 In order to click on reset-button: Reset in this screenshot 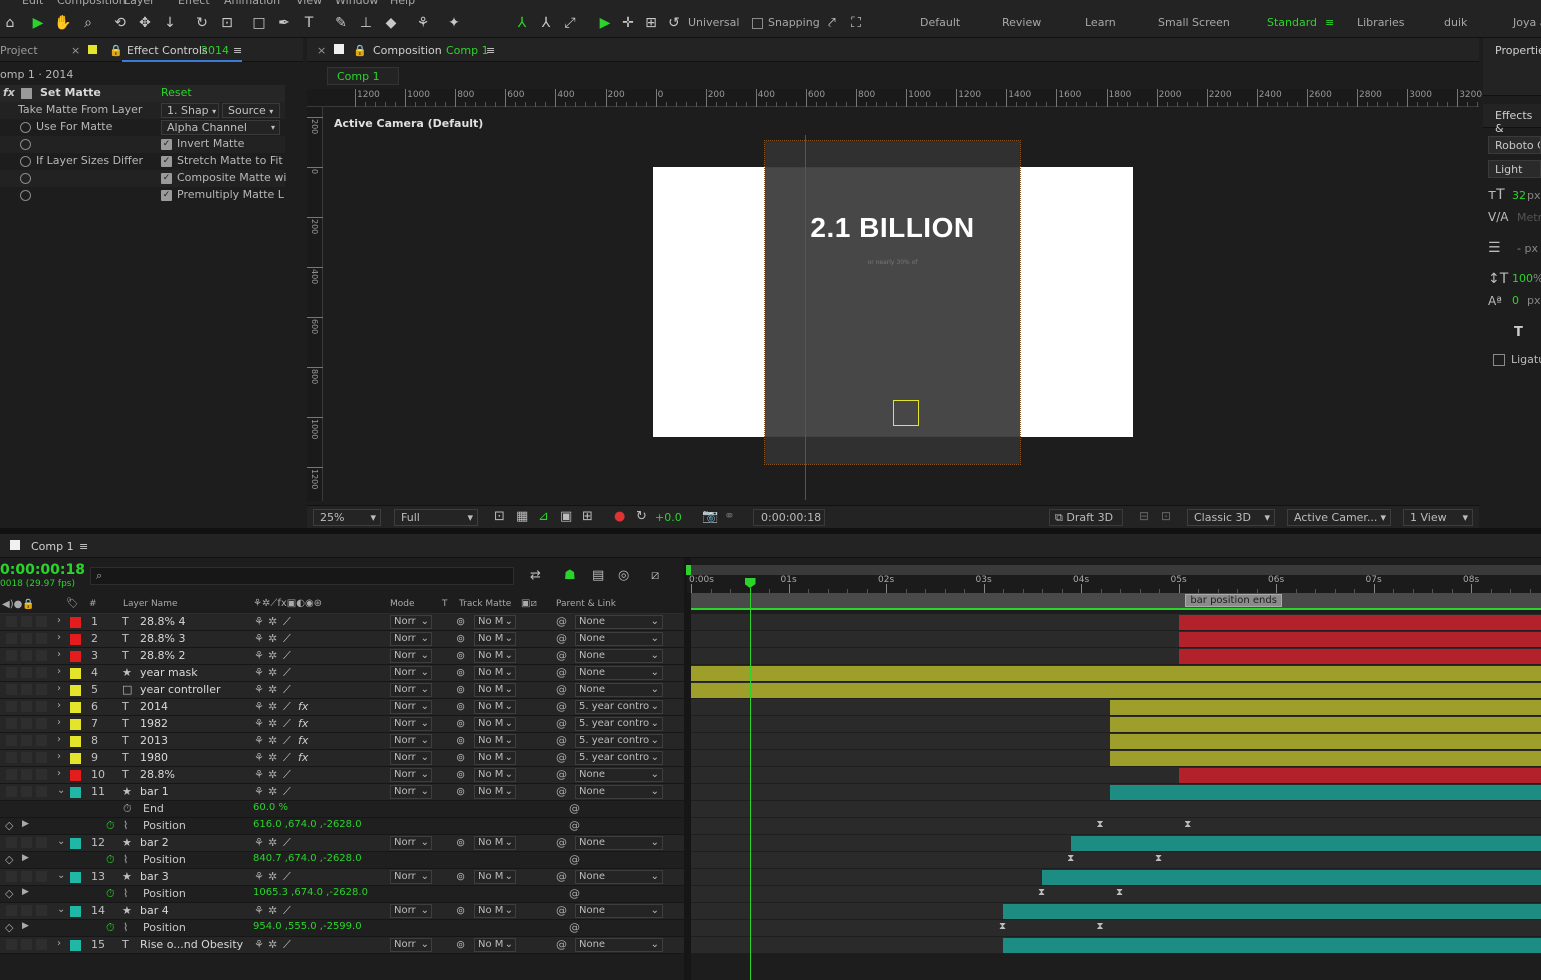, I will do `click(176, 92)`.